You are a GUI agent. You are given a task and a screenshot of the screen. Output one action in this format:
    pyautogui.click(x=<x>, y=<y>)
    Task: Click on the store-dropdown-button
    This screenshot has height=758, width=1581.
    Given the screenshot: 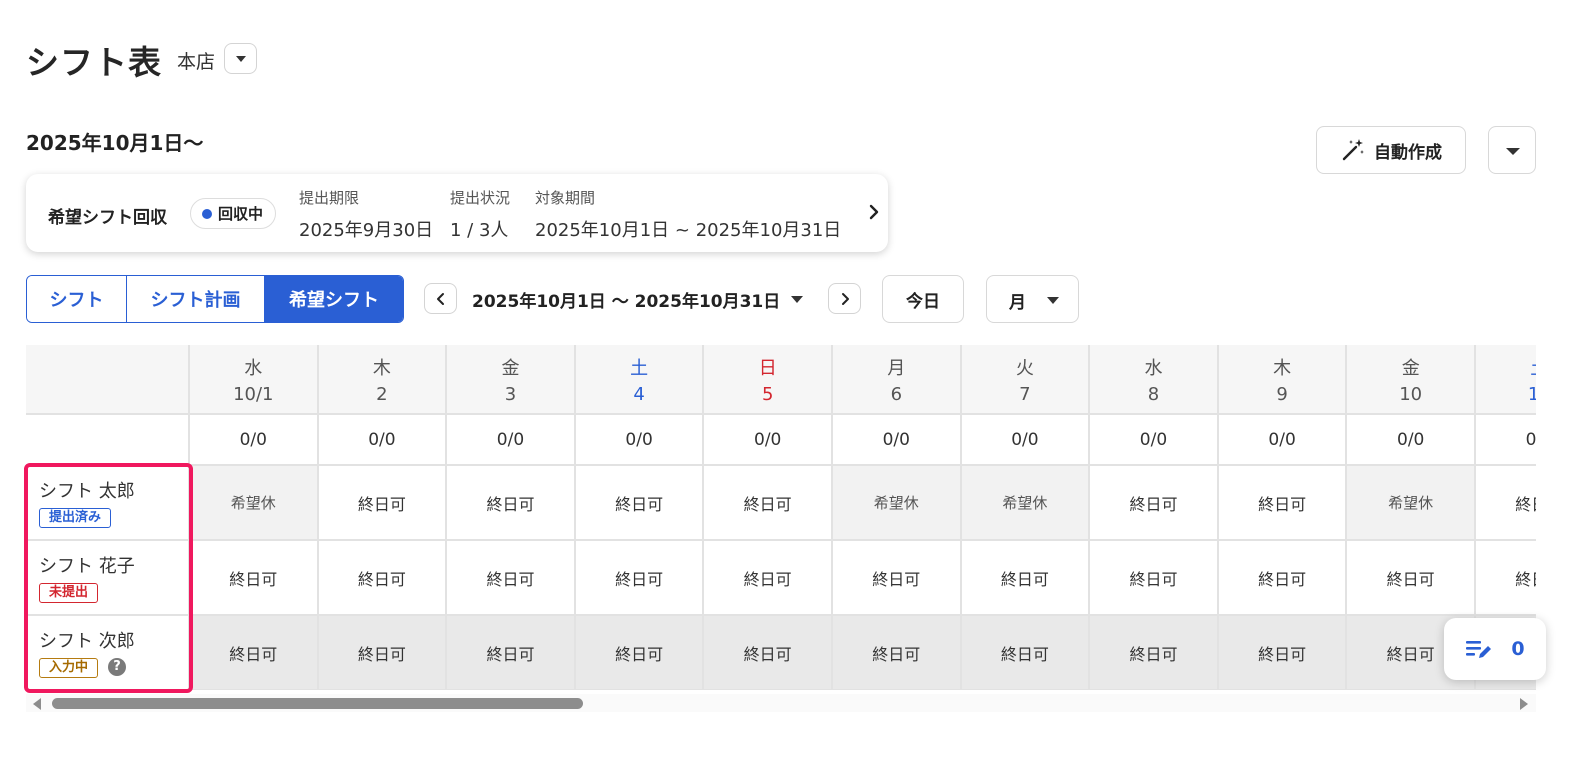 What is the action you would take?
    pyautogui.click(x=240, y=58)
    